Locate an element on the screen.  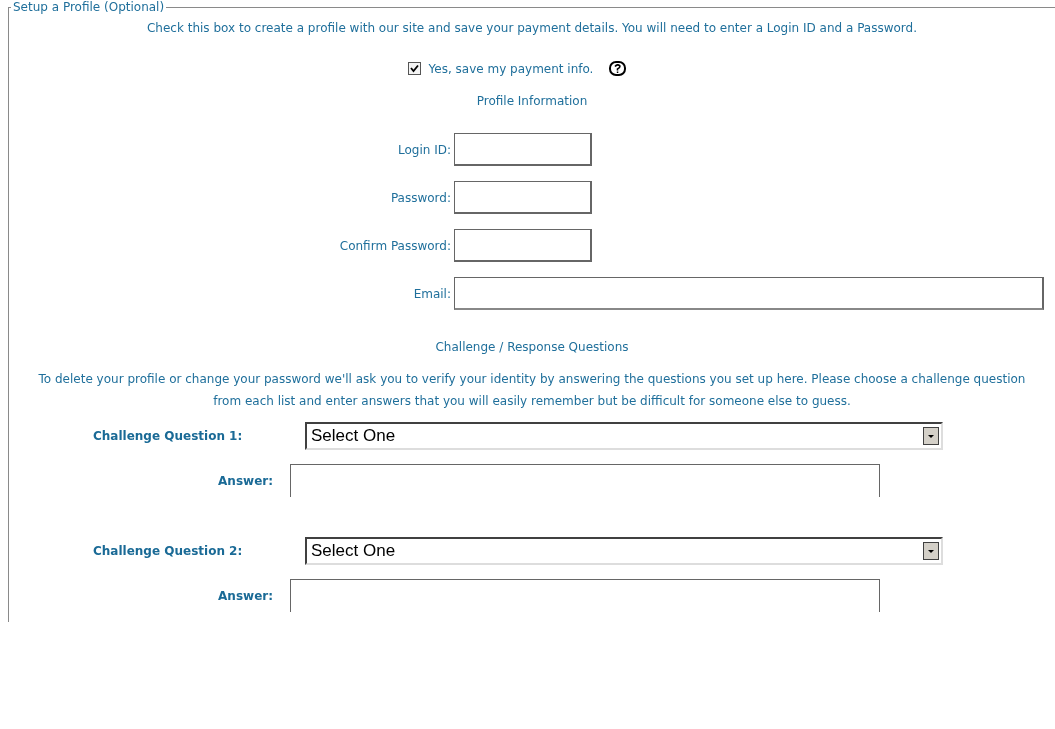
question-label: Challenge Question 1: is located at coordinates (168, 436).